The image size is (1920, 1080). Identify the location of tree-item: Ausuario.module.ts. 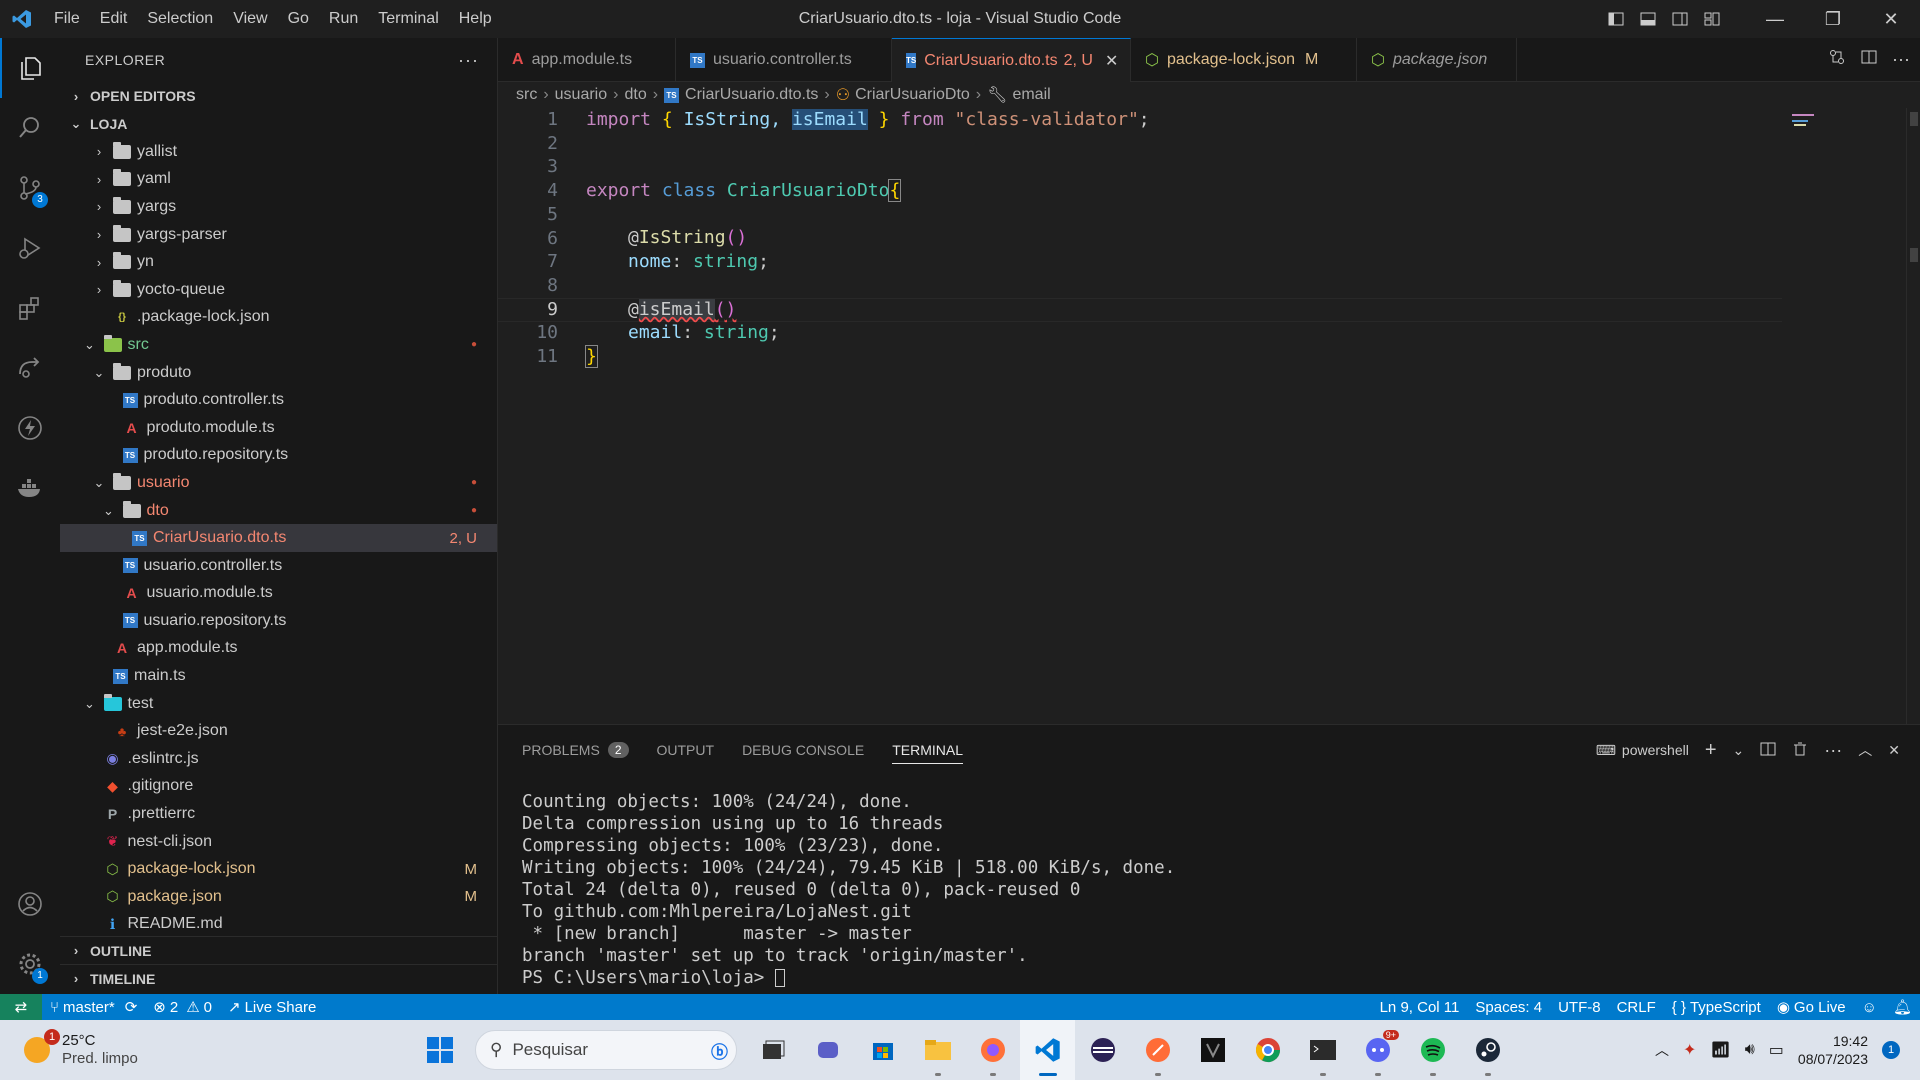
(278, 594).